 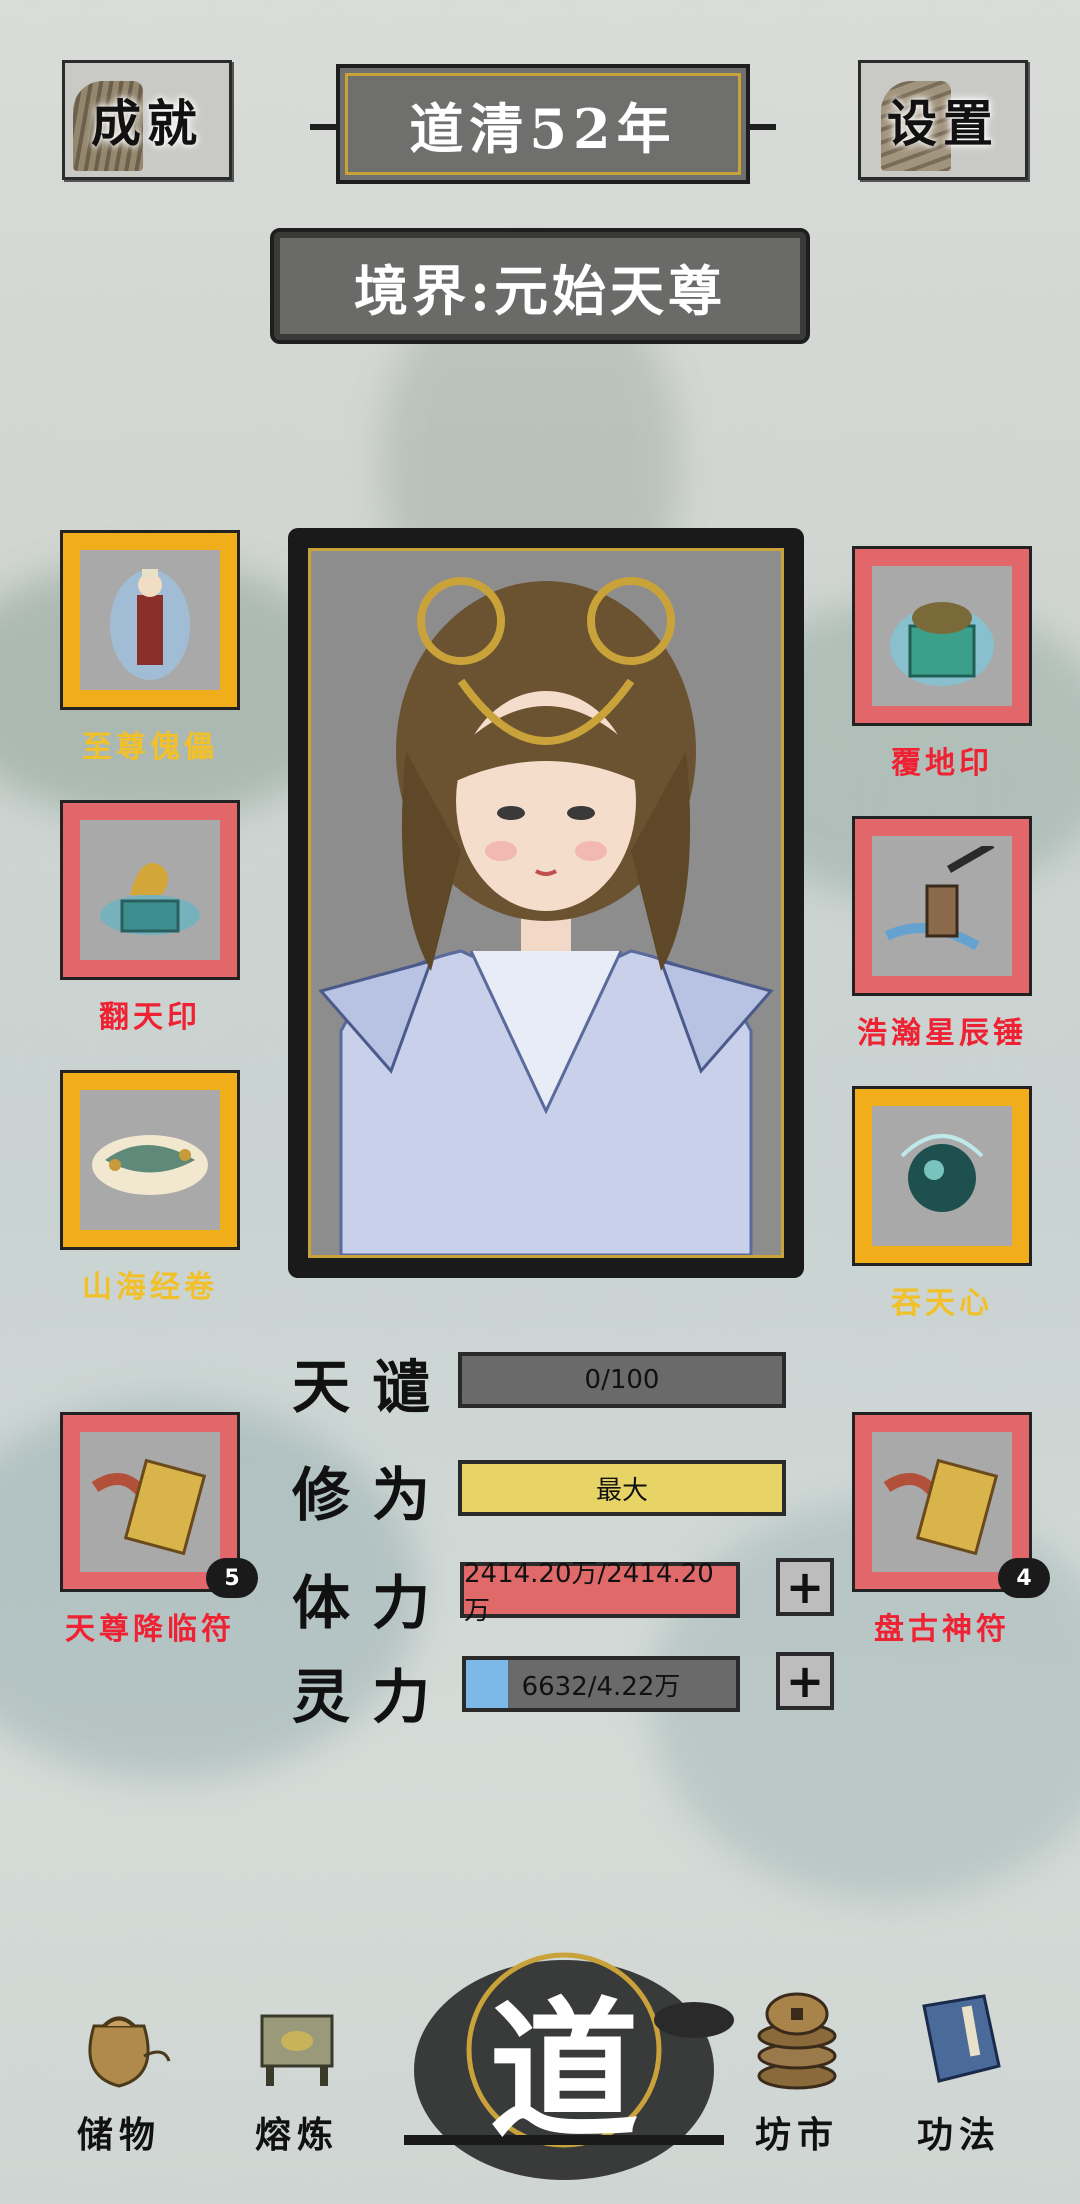 I want to click on dao-label: 道, so click(x=563, y=2071).